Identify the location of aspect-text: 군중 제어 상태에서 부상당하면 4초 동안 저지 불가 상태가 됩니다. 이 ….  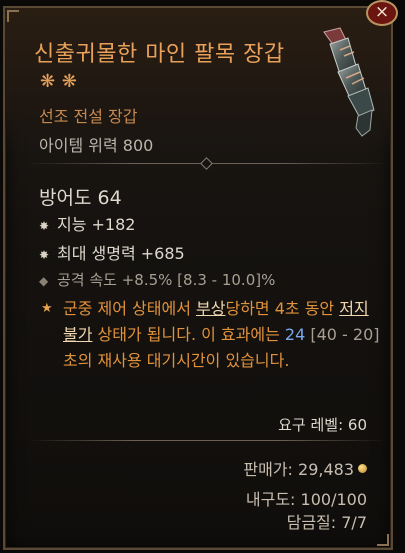
(222, 335).